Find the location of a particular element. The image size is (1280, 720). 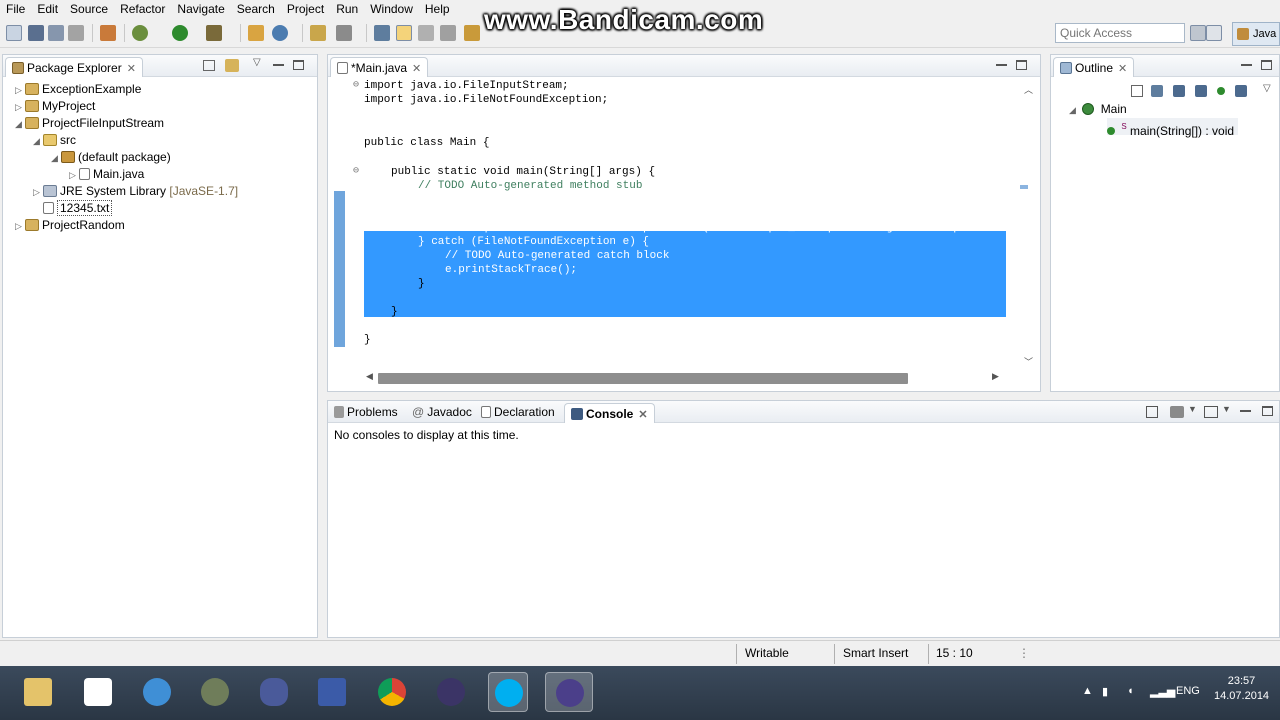

menu-navigate: Navigate is located at coordinates (200, 9).